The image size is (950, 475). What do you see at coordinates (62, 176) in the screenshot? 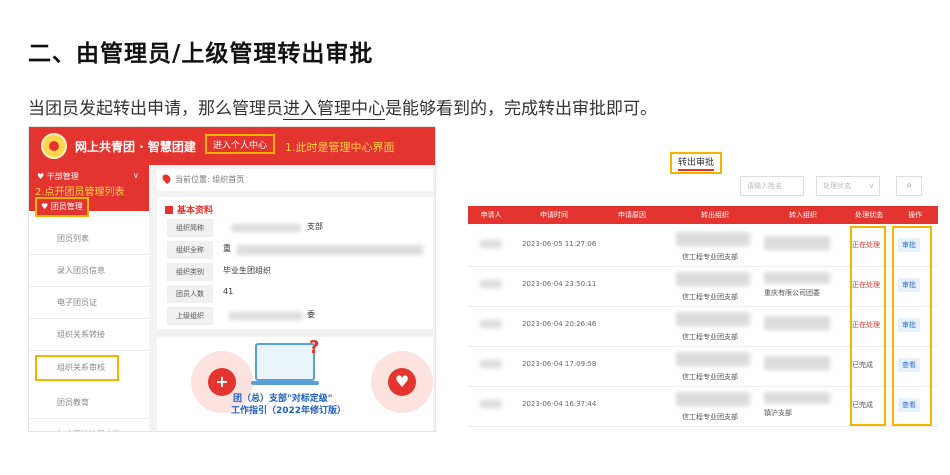
I see `sidebar-item-cadre-label: 干部管理` at bounding box center [62, 176].